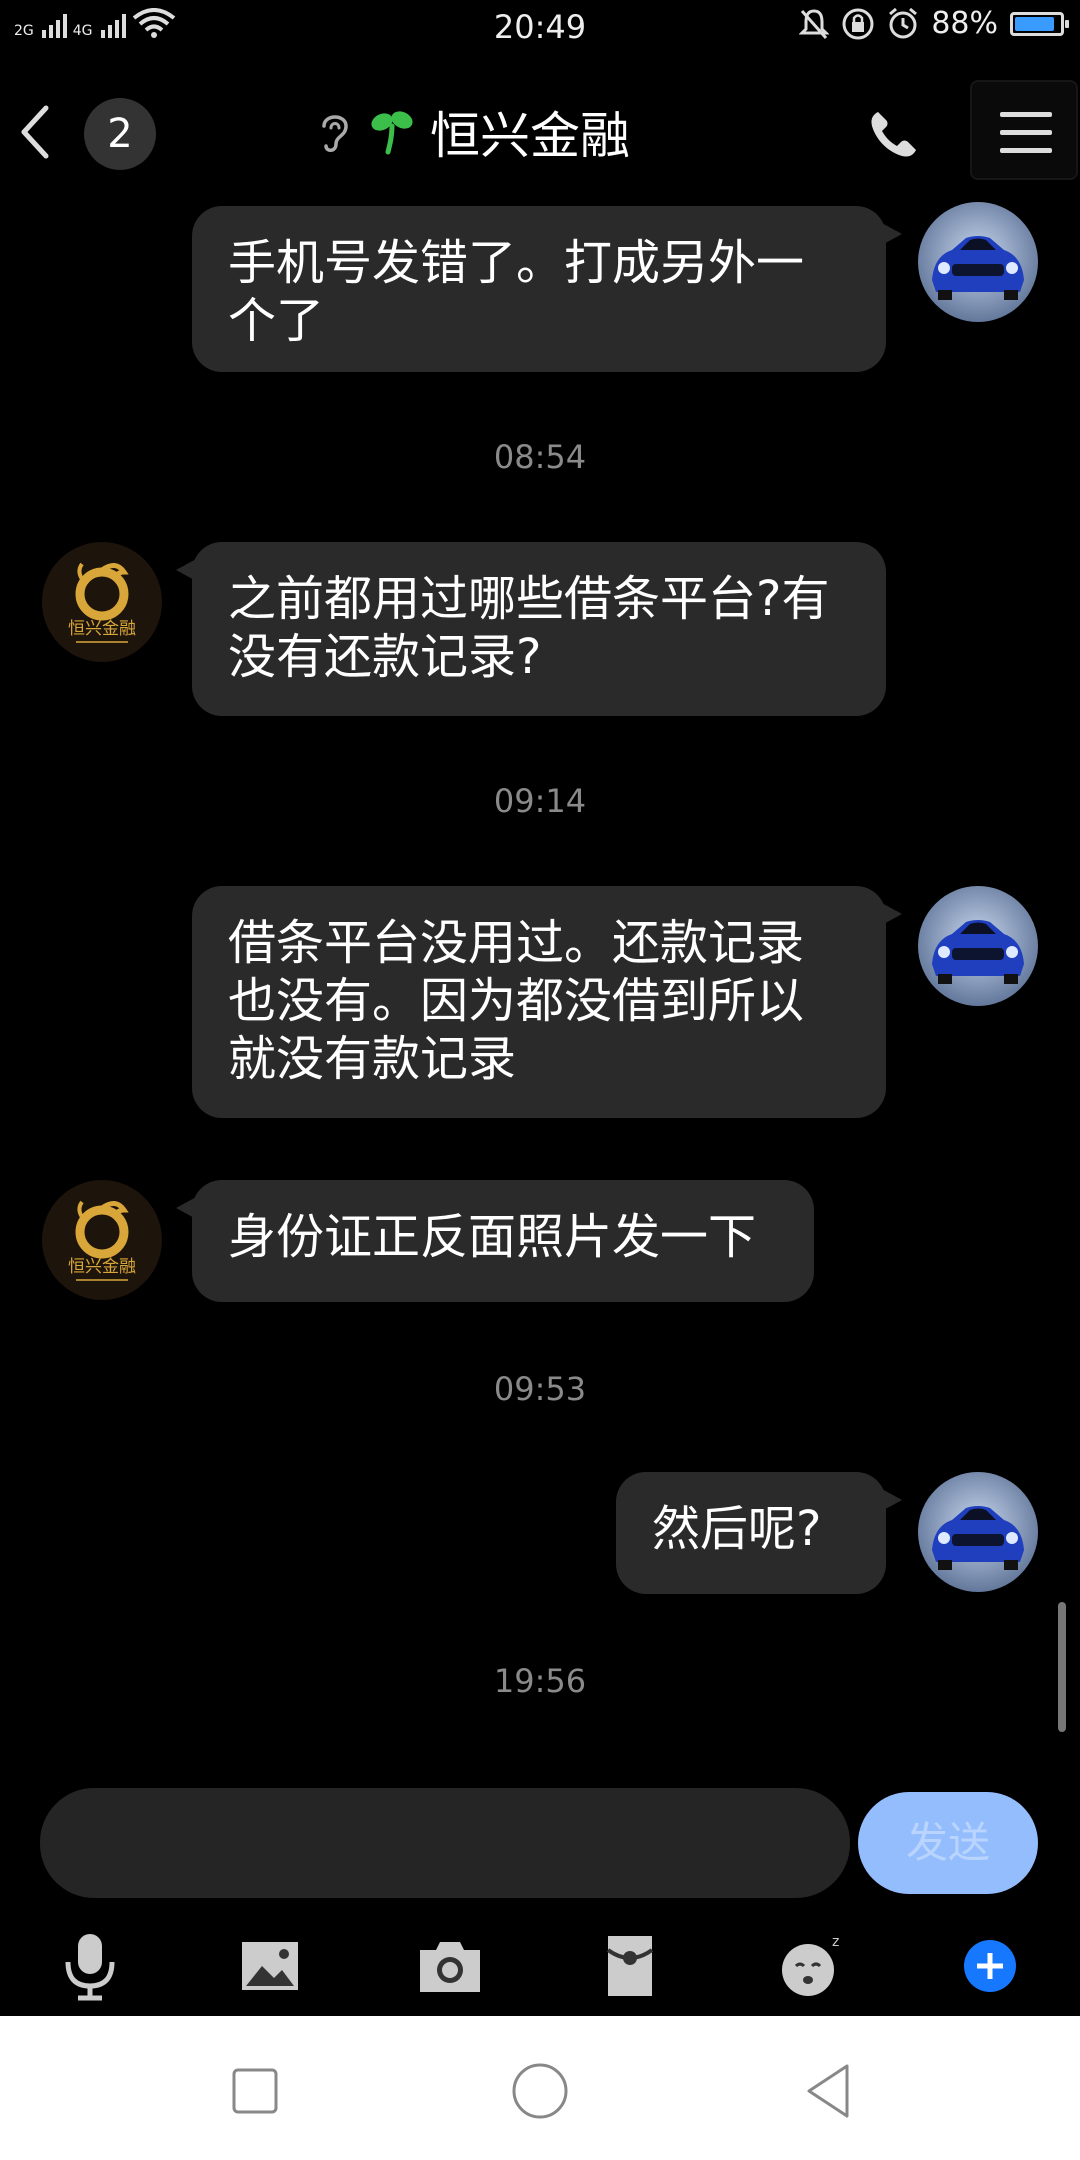 The height and width of the screenshot is (2160, 1080). I want to click on emoji-icon: z, so click(810, 1966).